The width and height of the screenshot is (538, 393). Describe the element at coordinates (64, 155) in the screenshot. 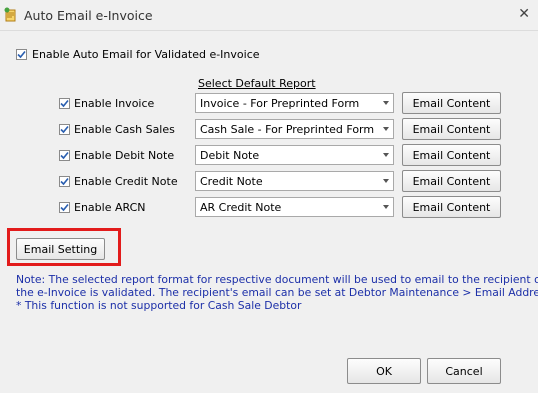

I see `enable-debit-note-checkbox` at that location.